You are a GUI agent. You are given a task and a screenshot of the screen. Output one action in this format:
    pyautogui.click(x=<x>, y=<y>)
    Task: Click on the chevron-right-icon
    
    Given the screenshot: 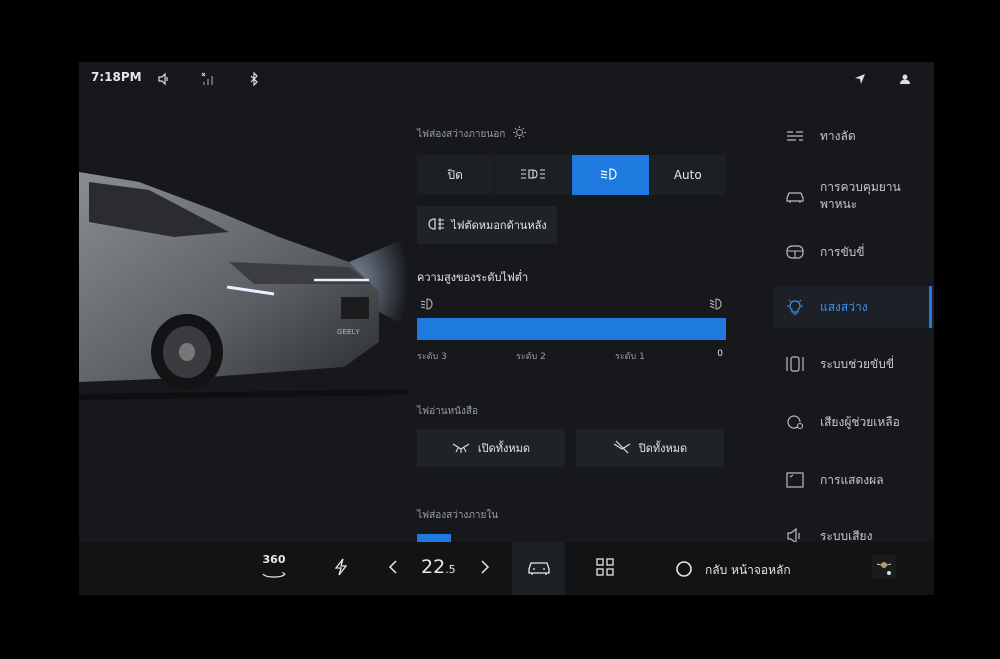 What is the action you would take?
    pyautogui.click(x=485, y=568)
    